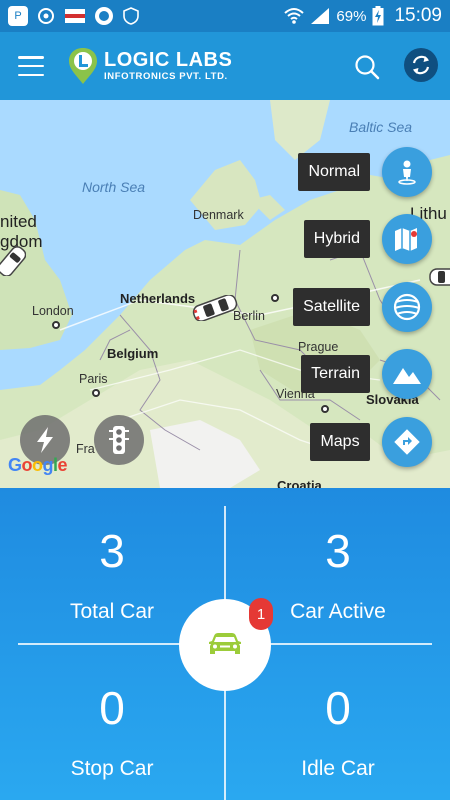 Image resolution: width=450 pixels, height=800 pixels. I want to click on sync-notification-icon, so click(46, 16).